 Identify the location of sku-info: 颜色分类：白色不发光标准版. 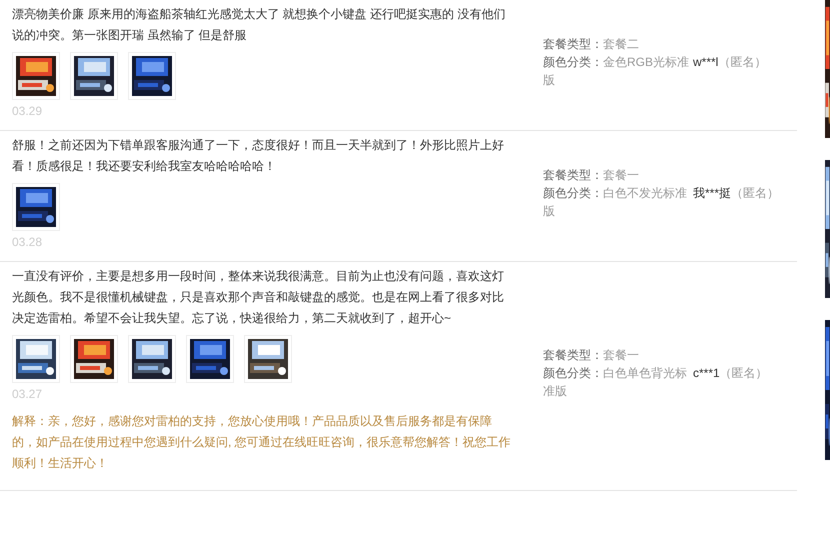
(615, 202).